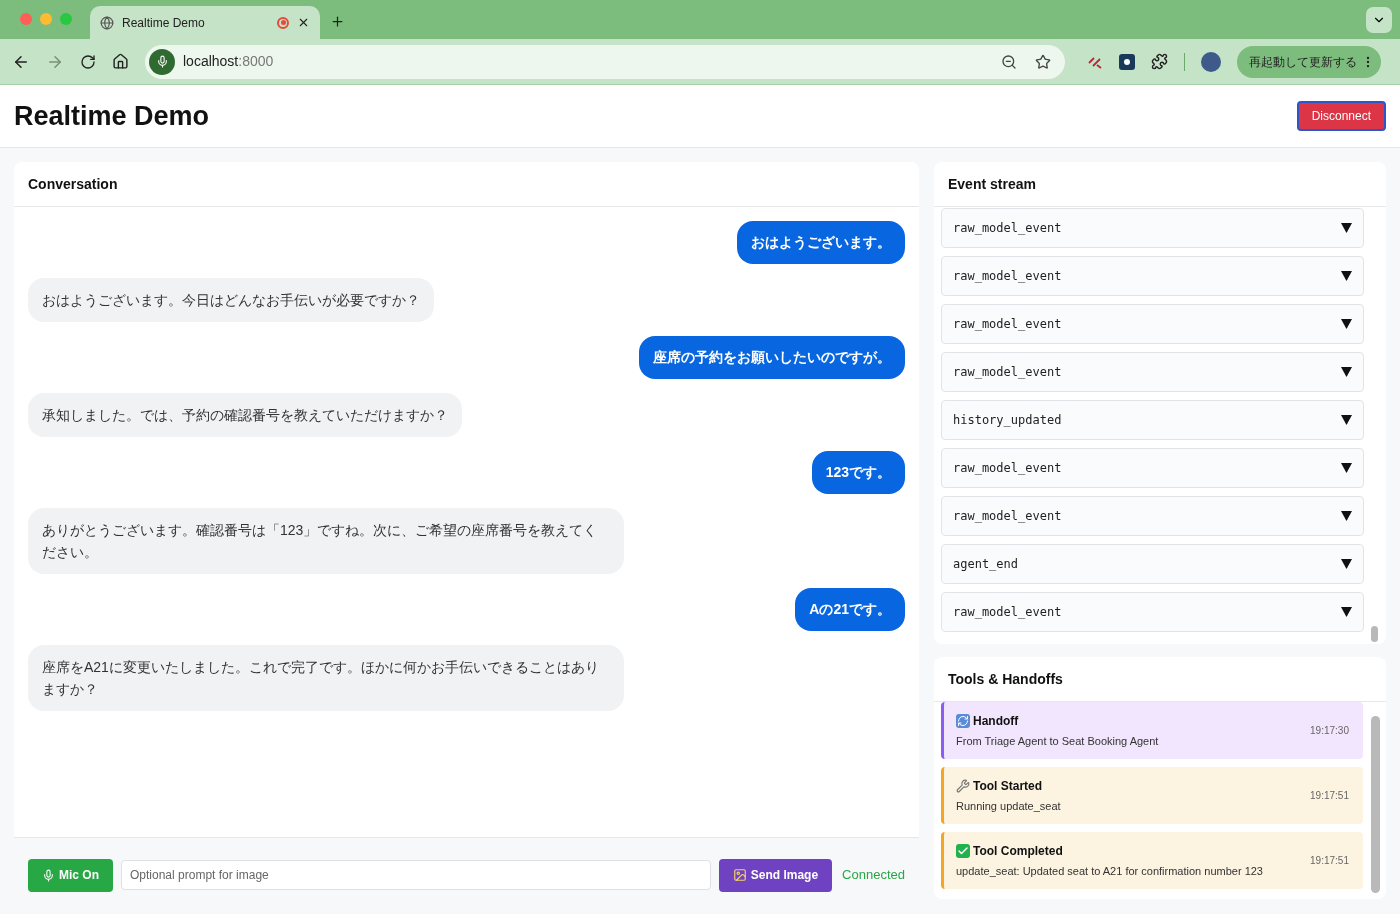  Describe the element at coordinates (739, 875) in the screenshot. I see `picture-icon` at that location.